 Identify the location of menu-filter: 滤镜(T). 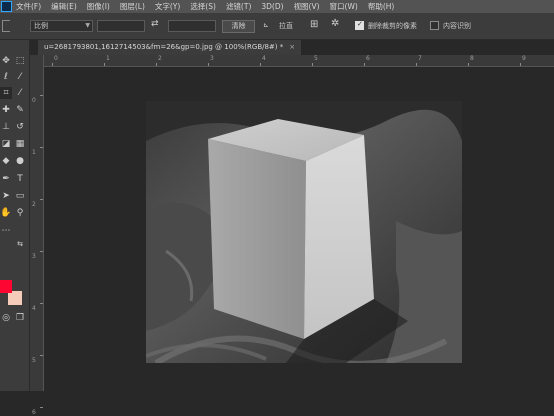
(238, 6).